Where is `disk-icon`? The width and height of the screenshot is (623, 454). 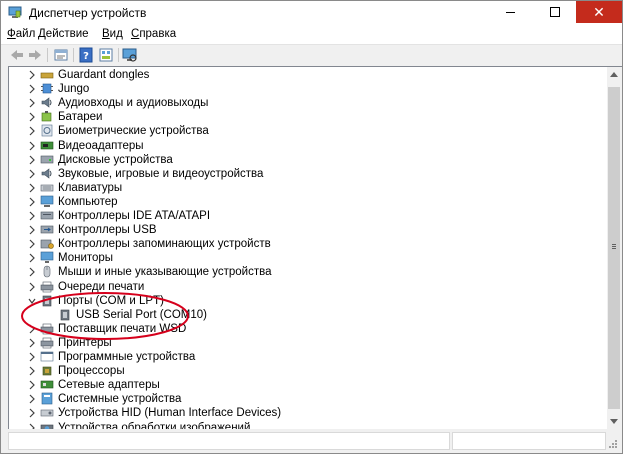 disk-icon is located at coordinates (47, 159).